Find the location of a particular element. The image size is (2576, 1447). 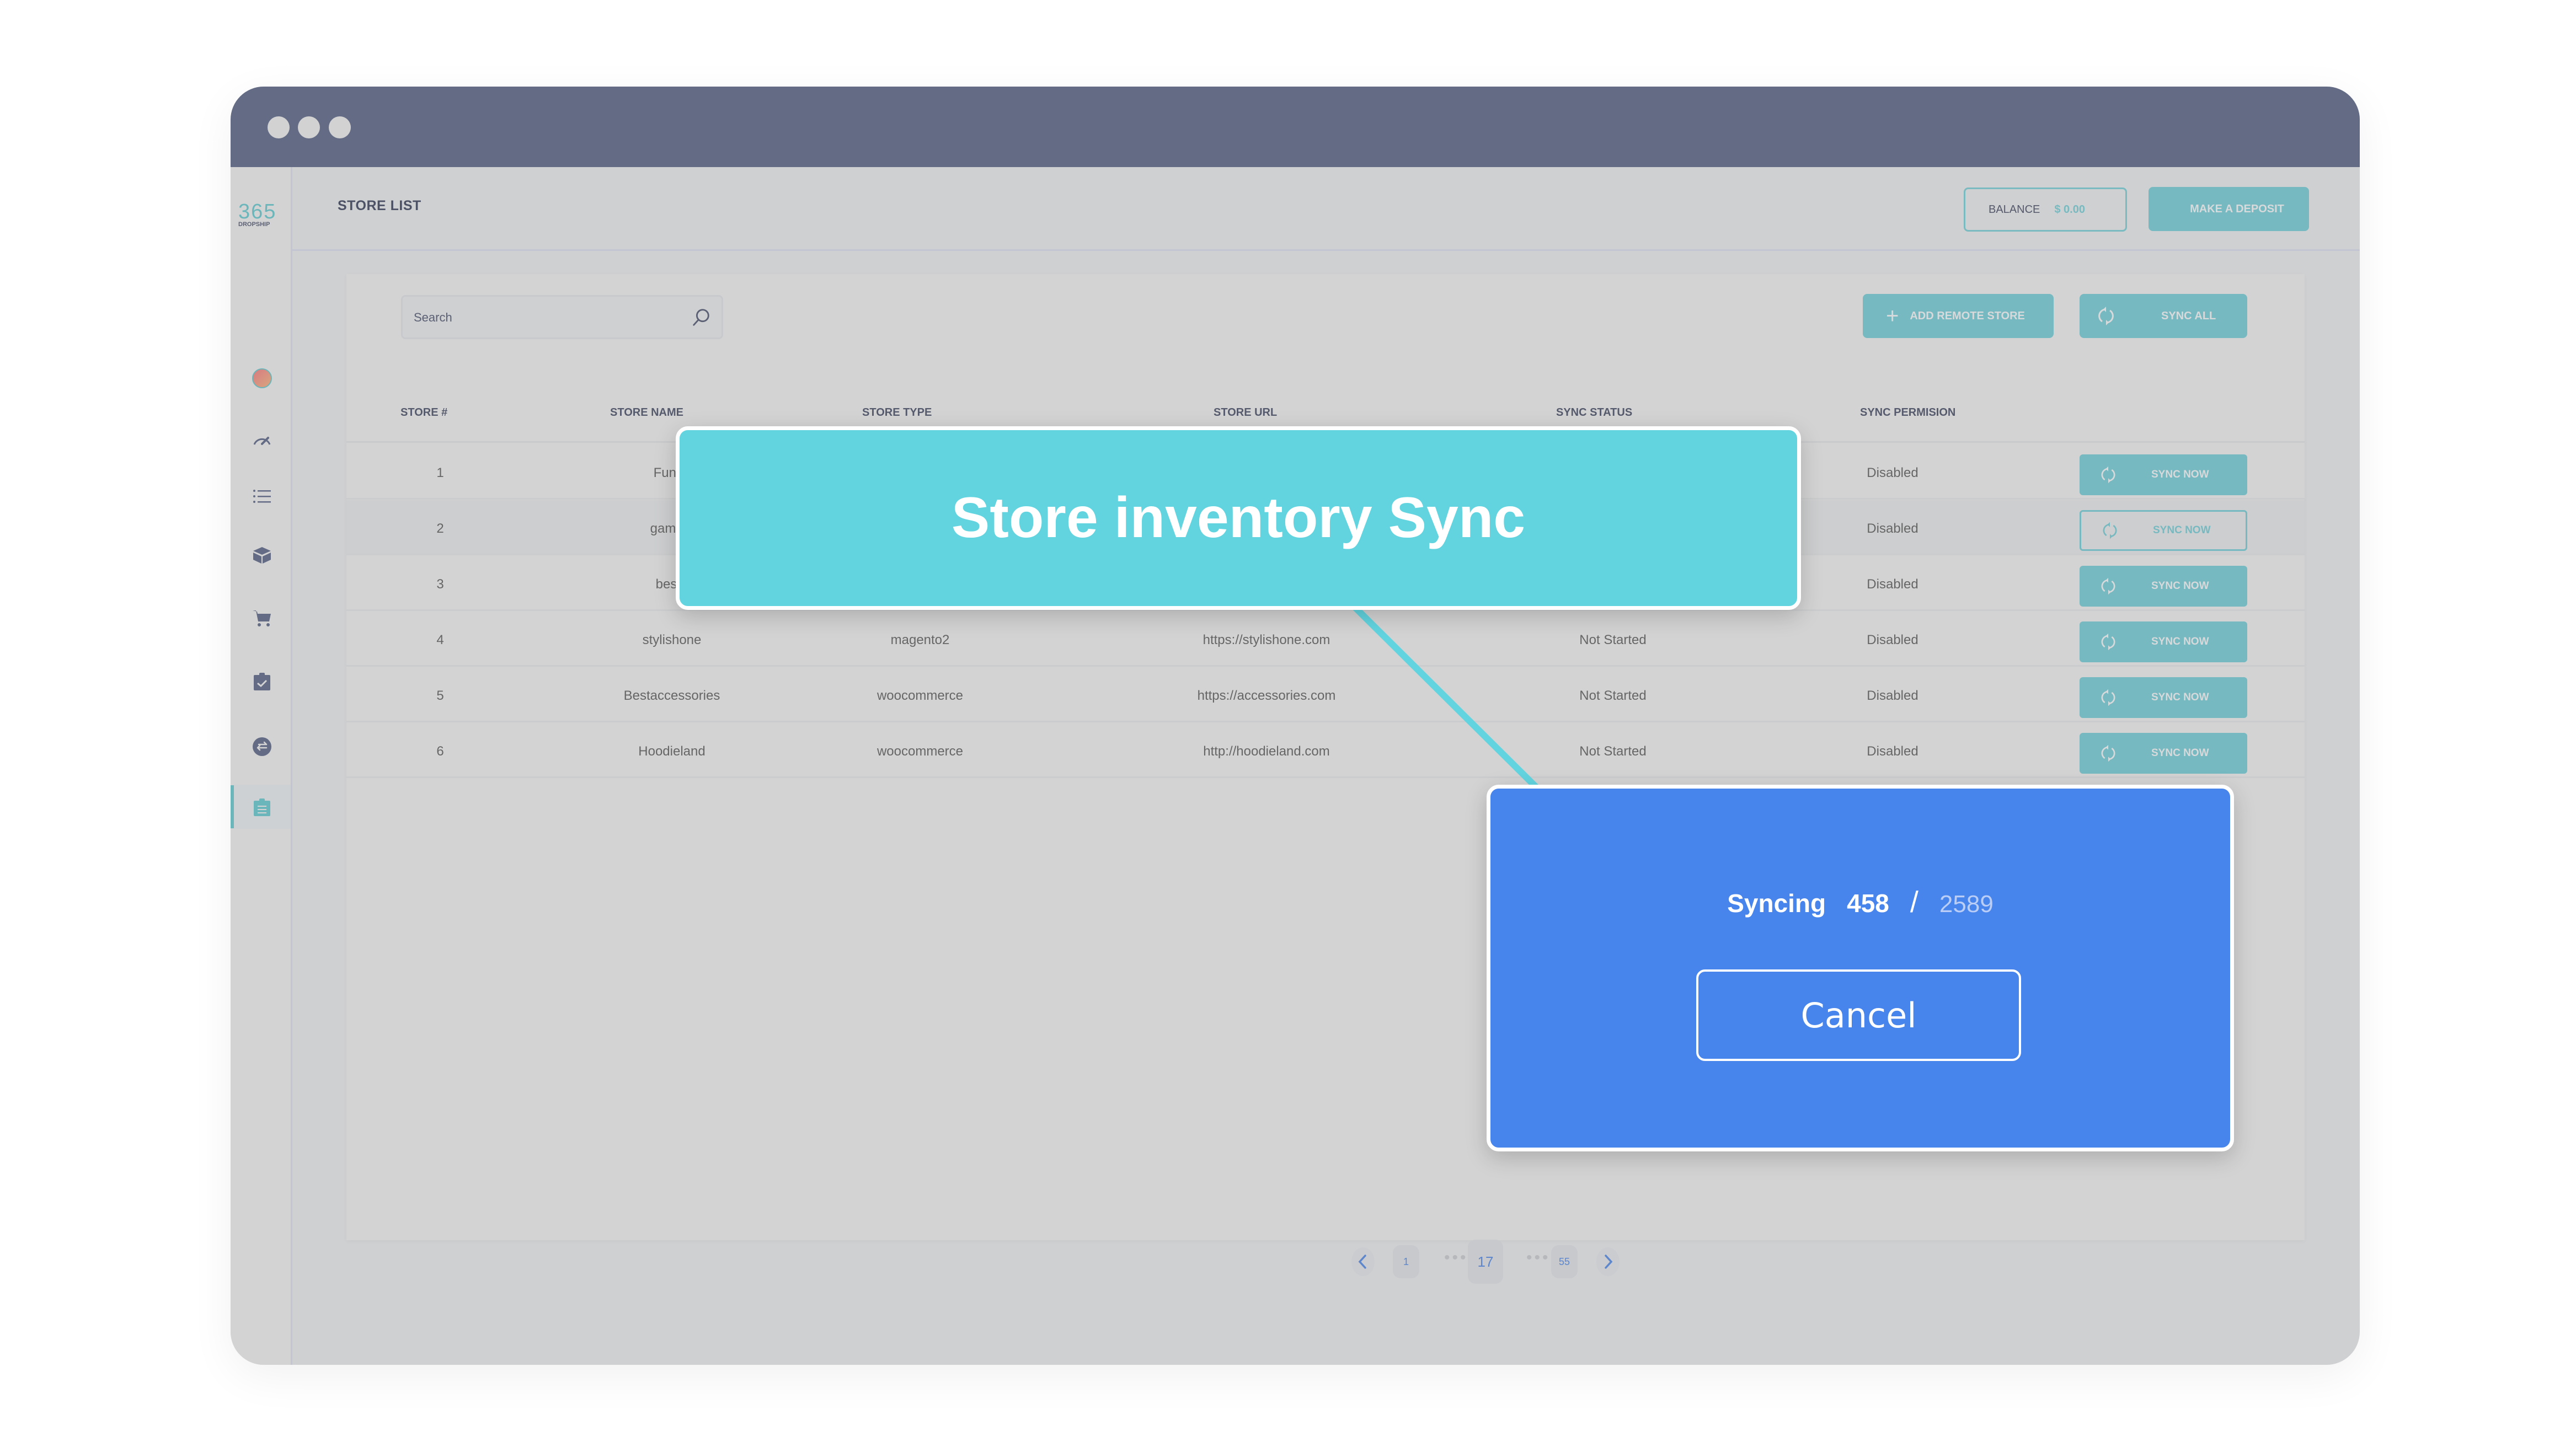

window-titlebar is located at coordinates (1295, 127).